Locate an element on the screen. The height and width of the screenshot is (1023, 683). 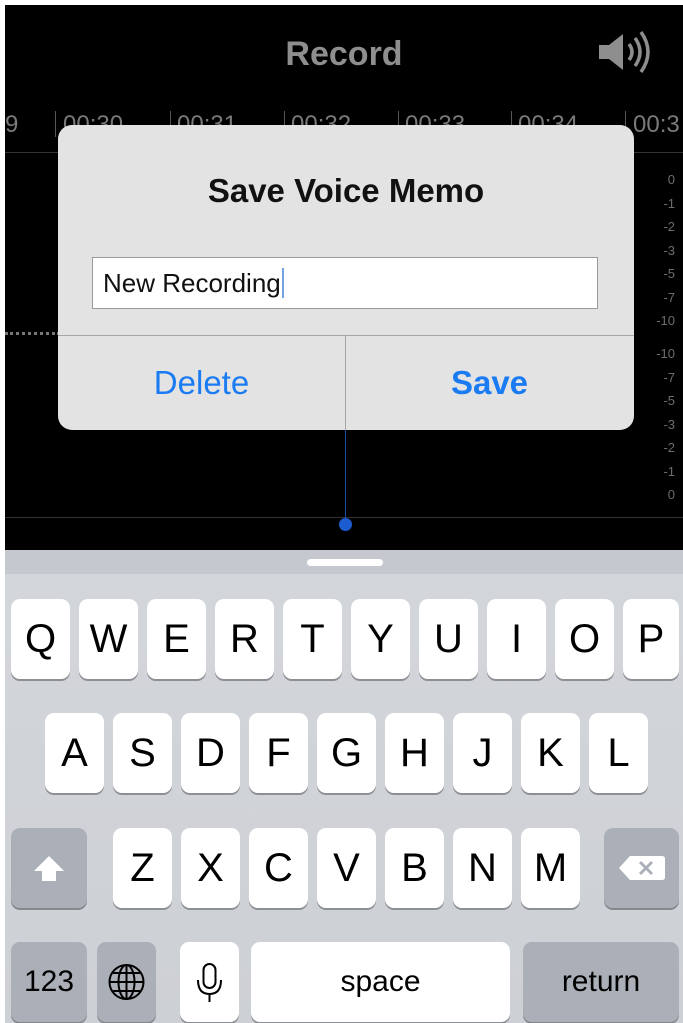
timeline-label: 9 is located at coordinates (12, 124).